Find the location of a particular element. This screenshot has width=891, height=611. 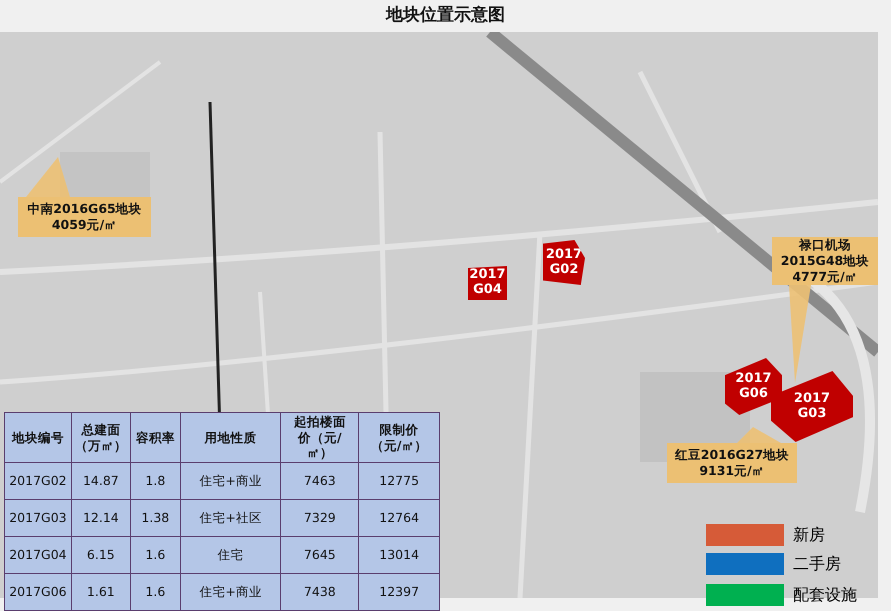

plot-label: G04 is located at coordinates (487, 290).